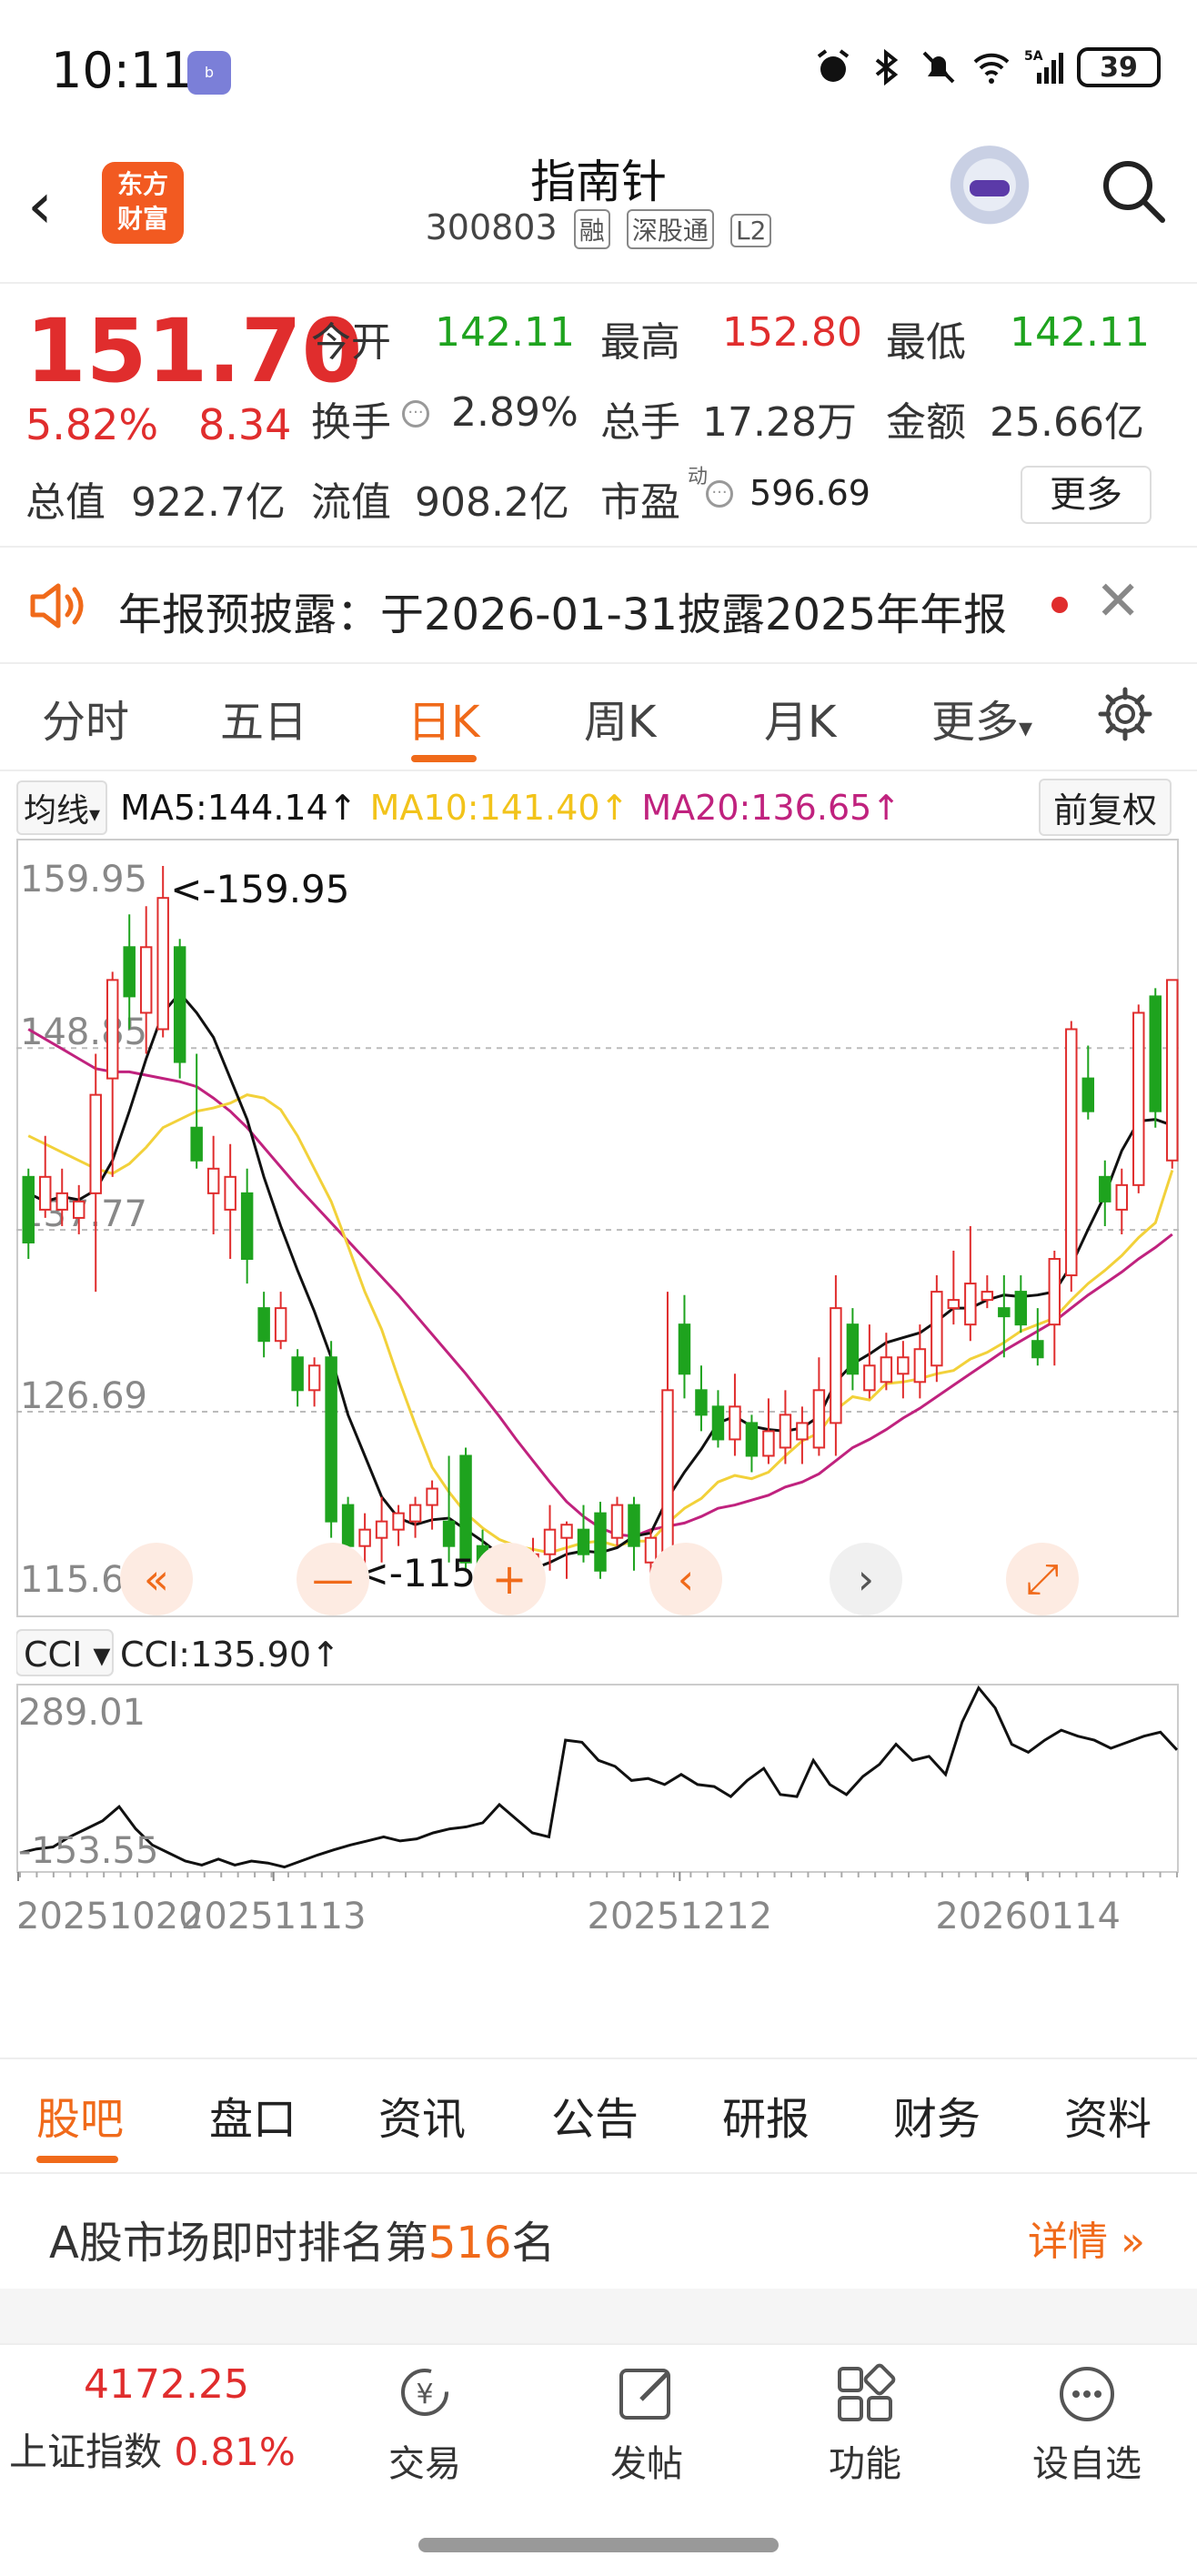  Describe the element at coordinates (1087, 2424) in the screenshot. I see `nav-add-watchlist: 设自选` at that location.